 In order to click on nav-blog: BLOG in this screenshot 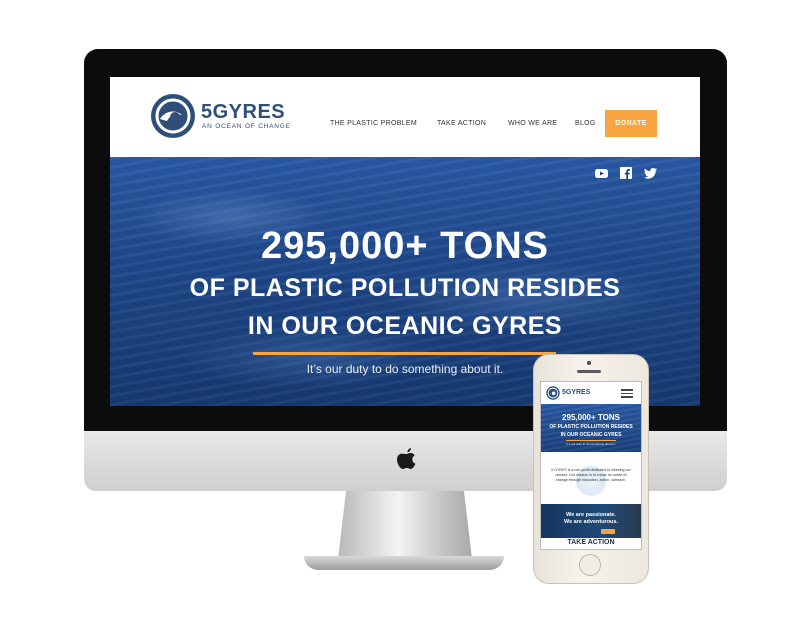, I will do `click(585, 123)`.